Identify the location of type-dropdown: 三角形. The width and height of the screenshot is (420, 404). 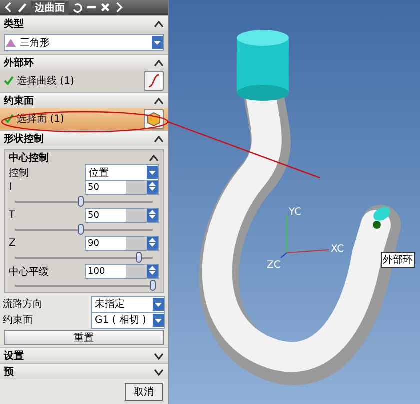
(84, 42).